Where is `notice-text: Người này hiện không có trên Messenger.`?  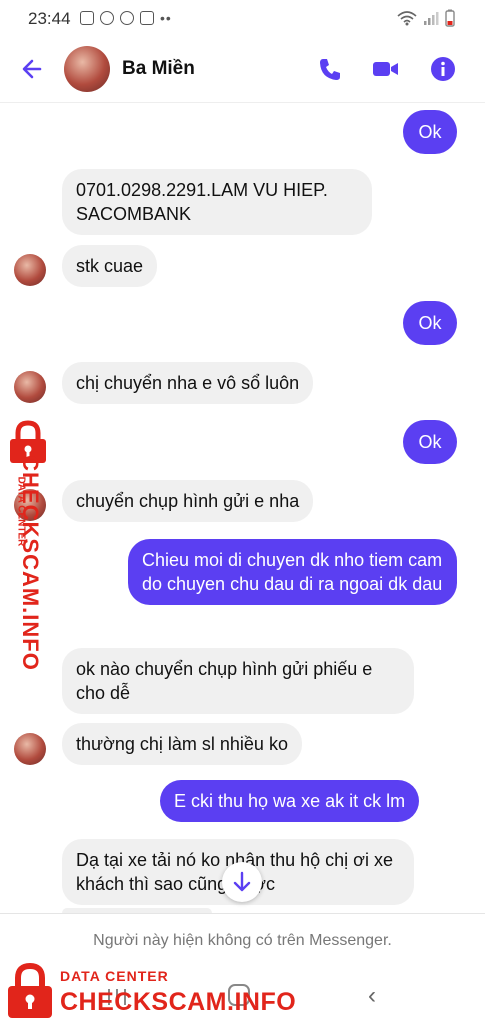
notice-text: Người này hiện không có trên Messenger. is located at coordinates (242, 940).